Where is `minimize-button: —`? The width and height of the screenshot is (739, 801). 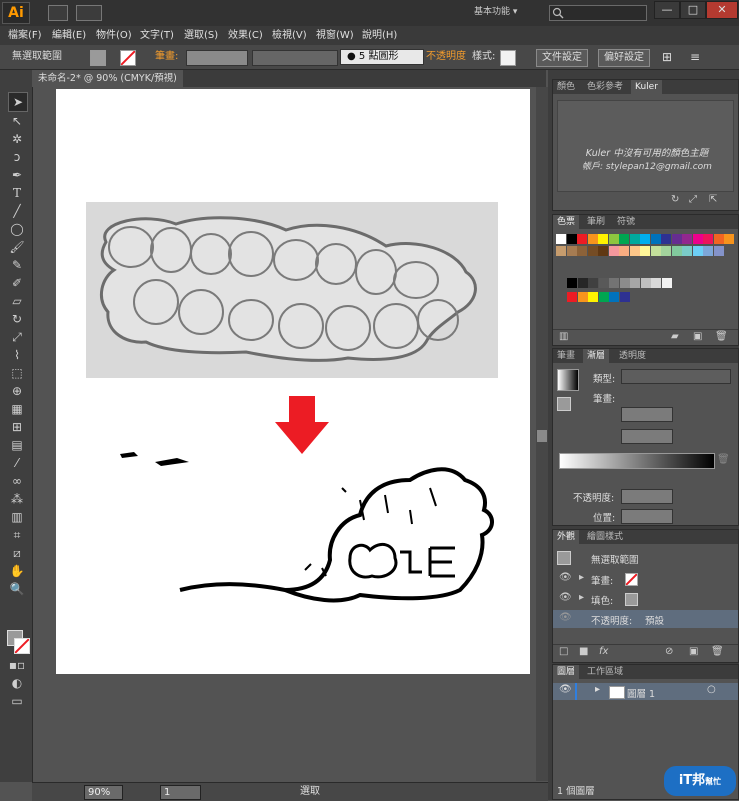 minimize-button: — is located at coordinates (667, 10).